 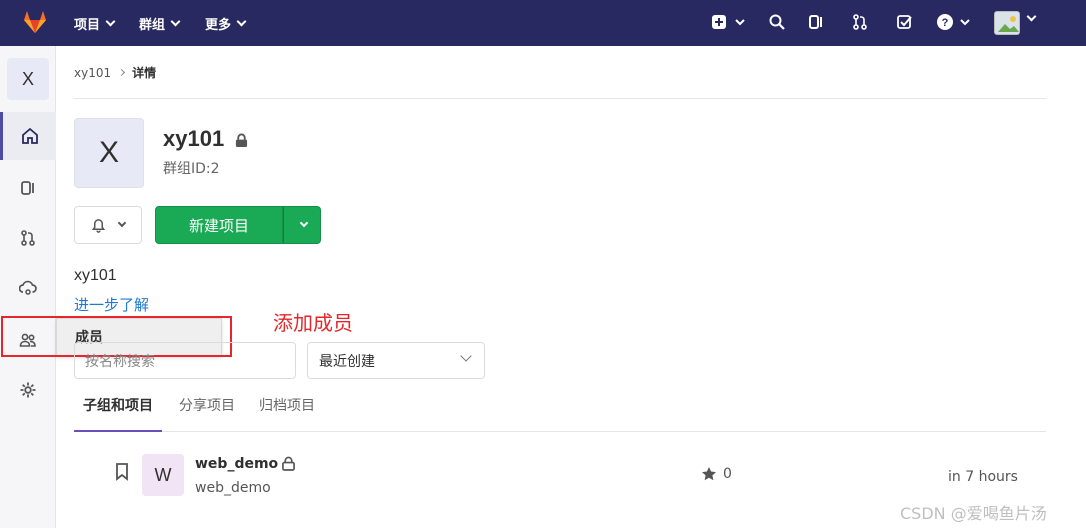 I want to click on cloud-gear-icon, so click(x=28, y=287).